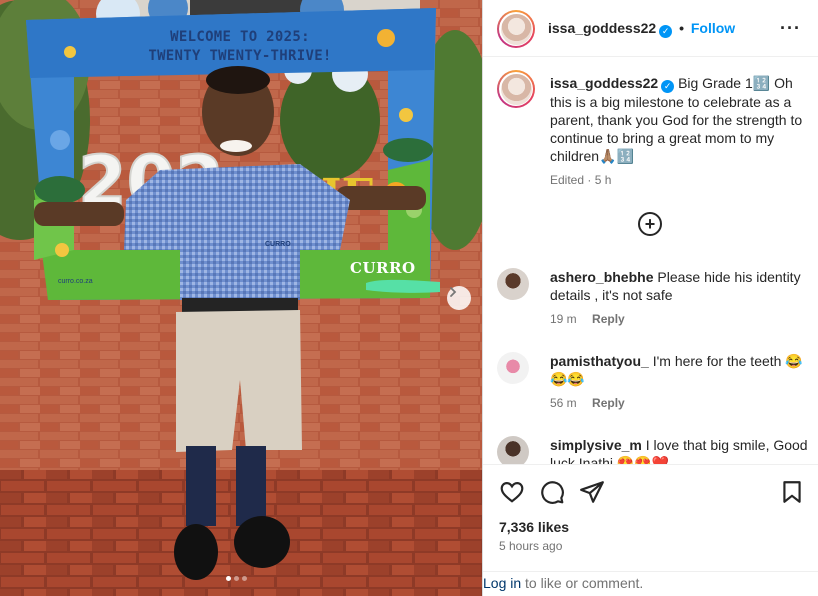 The height and width of the screenshot is (596, 818). What do you see at coordinates (679, 319) in the screenshot?
I see `comment-meta: 19 m Reply` at bounding box center [679, 319].